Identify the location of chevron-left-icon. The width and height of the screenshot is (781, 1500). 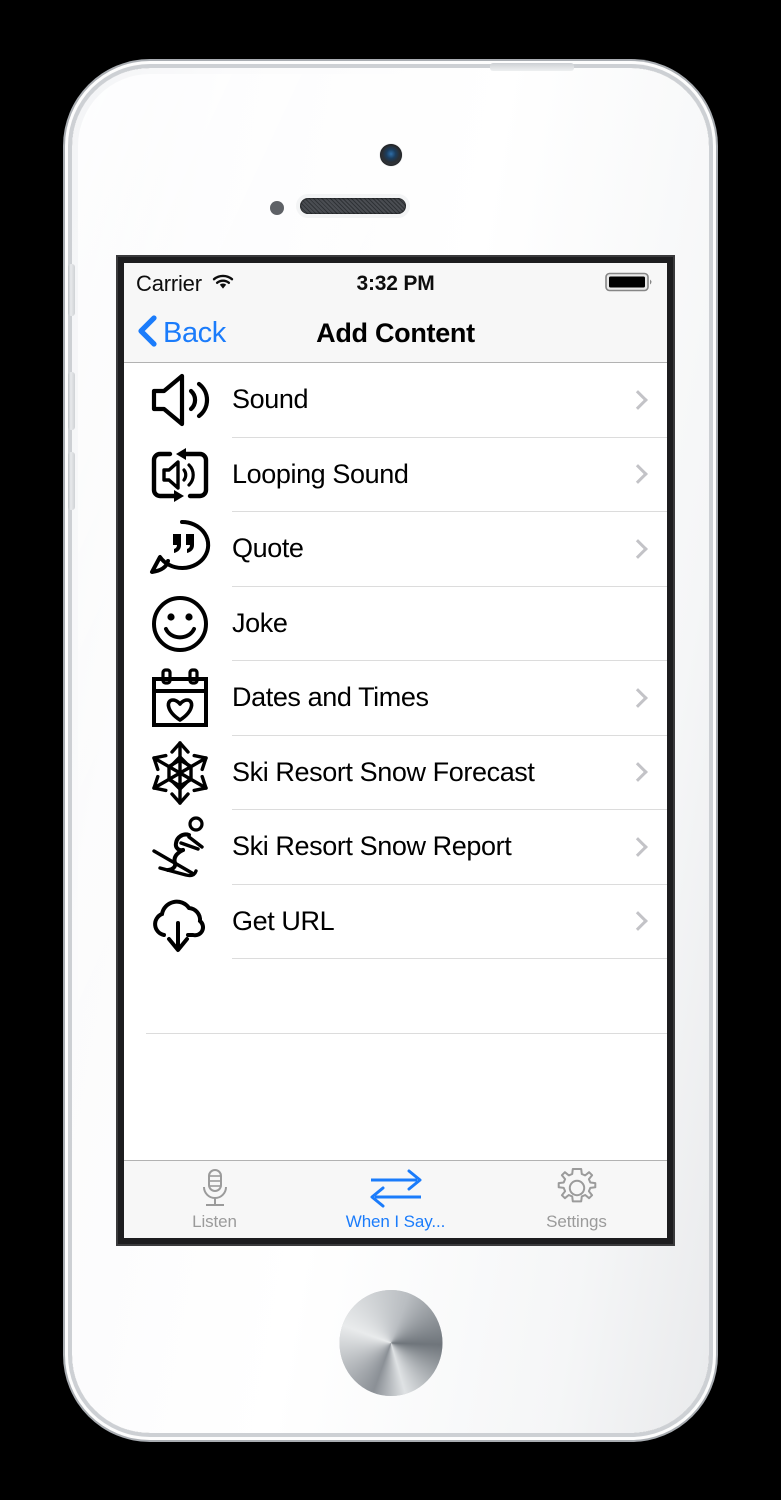
(147, 333).